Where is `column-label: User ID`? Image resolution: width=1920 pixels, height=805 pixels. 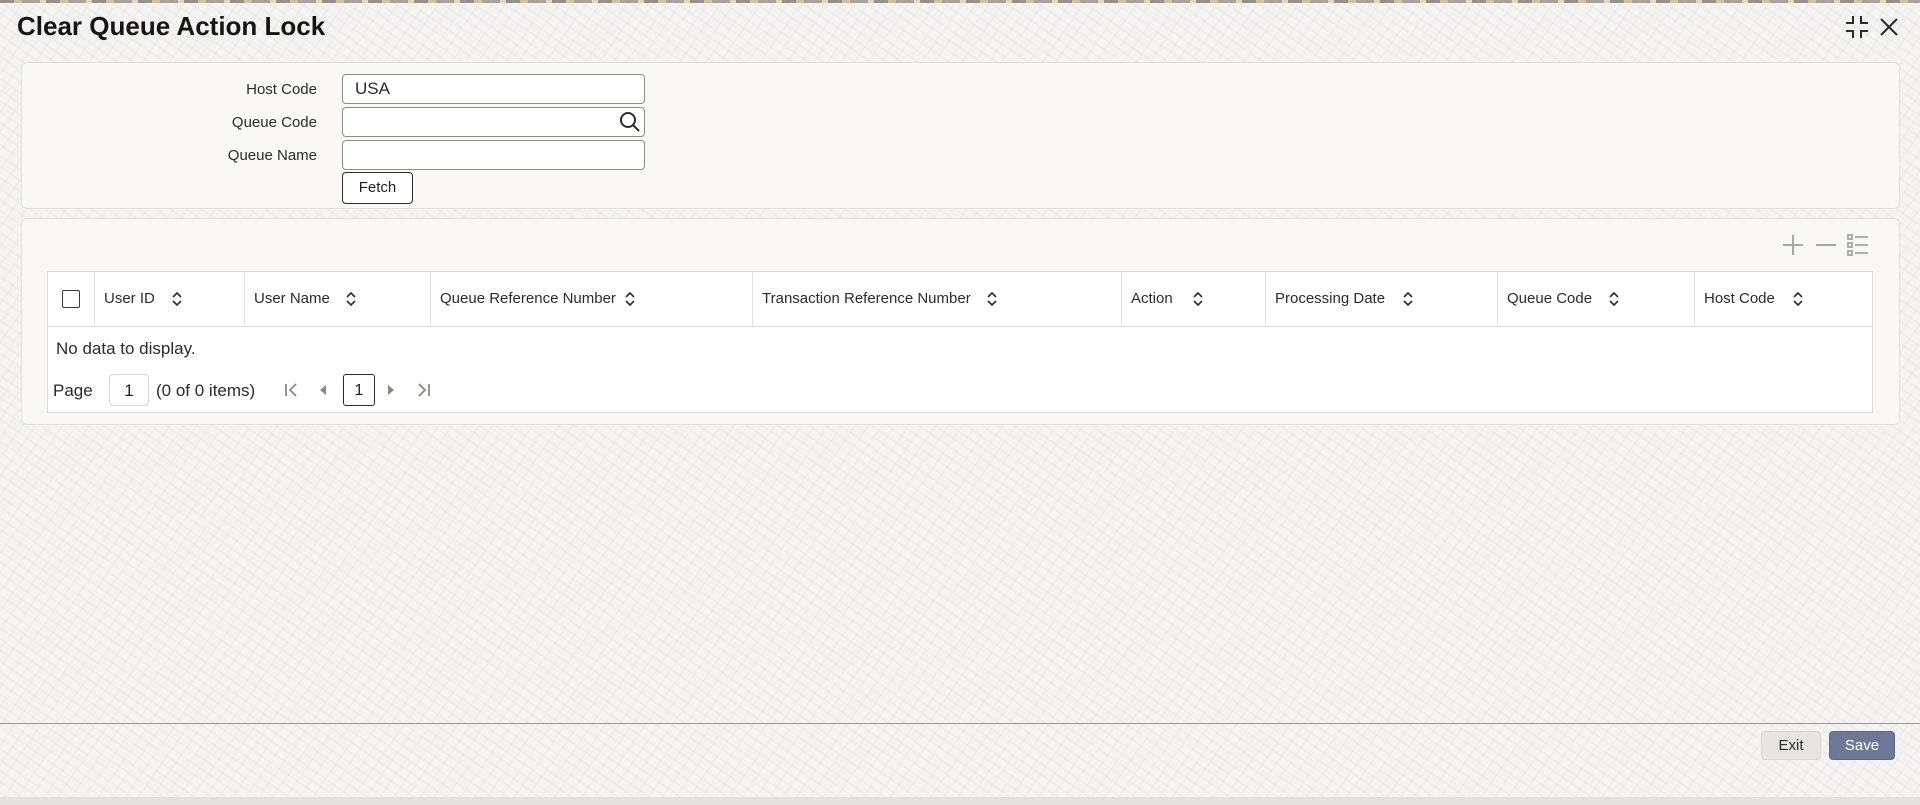 column-label: User ID is located at coordinates (129, 298).